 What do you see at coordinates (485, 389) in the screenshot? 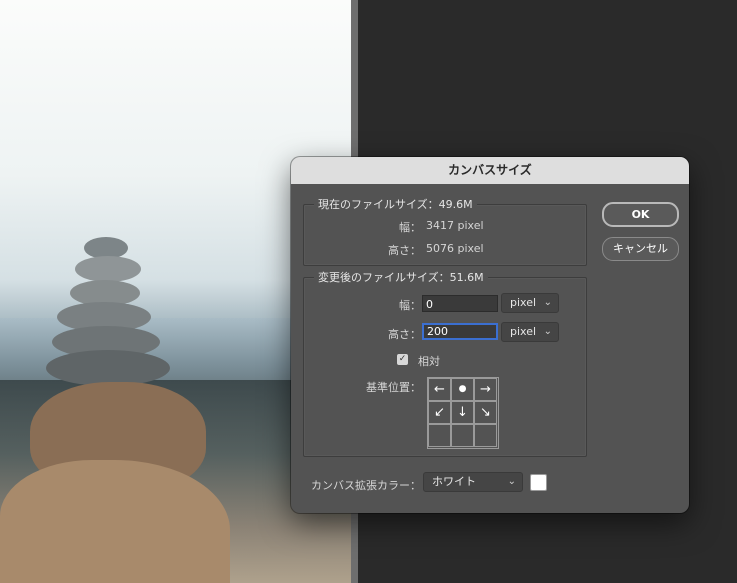
I see `anchor-cell-top-right: →` at bounding box center [485, 389].